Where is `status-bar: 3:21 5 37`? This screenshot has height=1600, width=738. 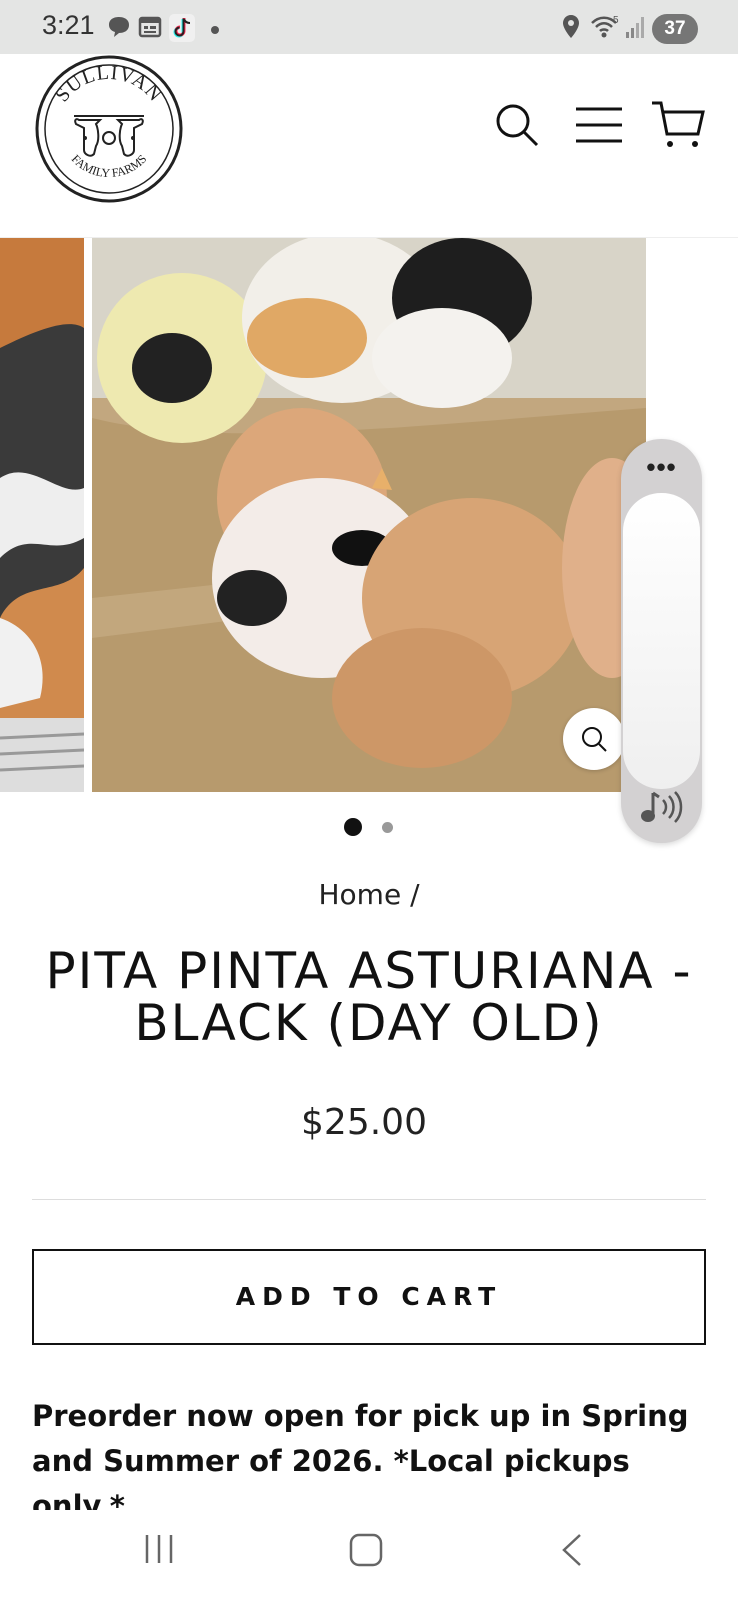 status-bar: 3:21 5 37 is located at coordinates (369, 27).